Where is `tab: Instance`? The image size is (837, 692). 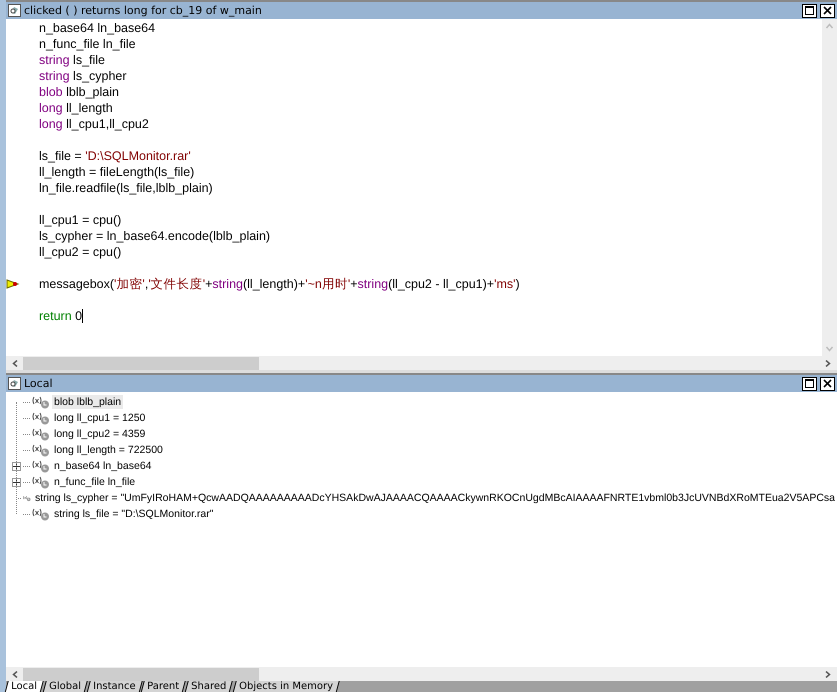 tab: Instance is located at coordinates (114, 686).